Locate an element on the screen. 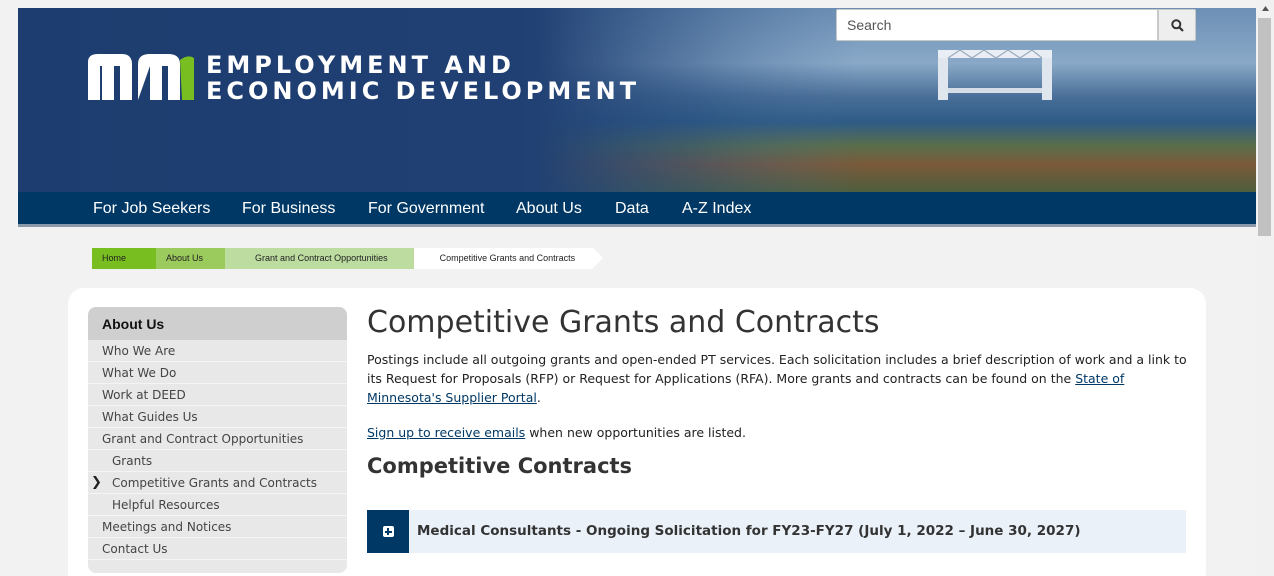  aerial-lift-bridge-image is located at coordinates (995, 75).